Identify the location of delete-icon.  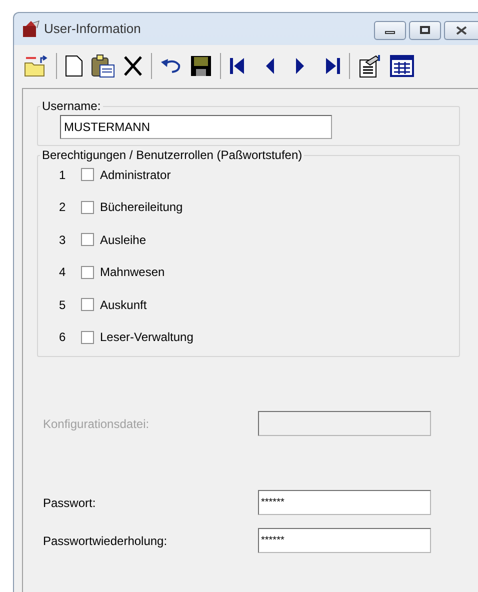
(133, 66).